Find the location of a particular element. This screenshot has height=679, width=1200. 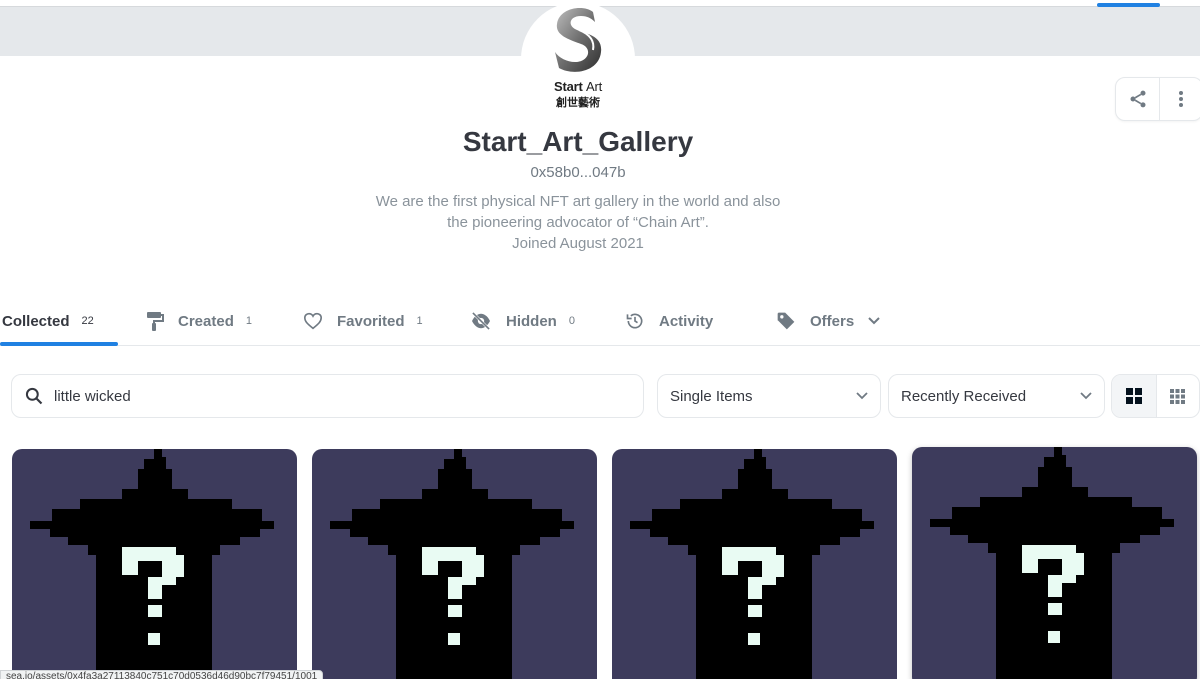

wallet-address: 0x58b0...047b is located at coordinates (578, 172).